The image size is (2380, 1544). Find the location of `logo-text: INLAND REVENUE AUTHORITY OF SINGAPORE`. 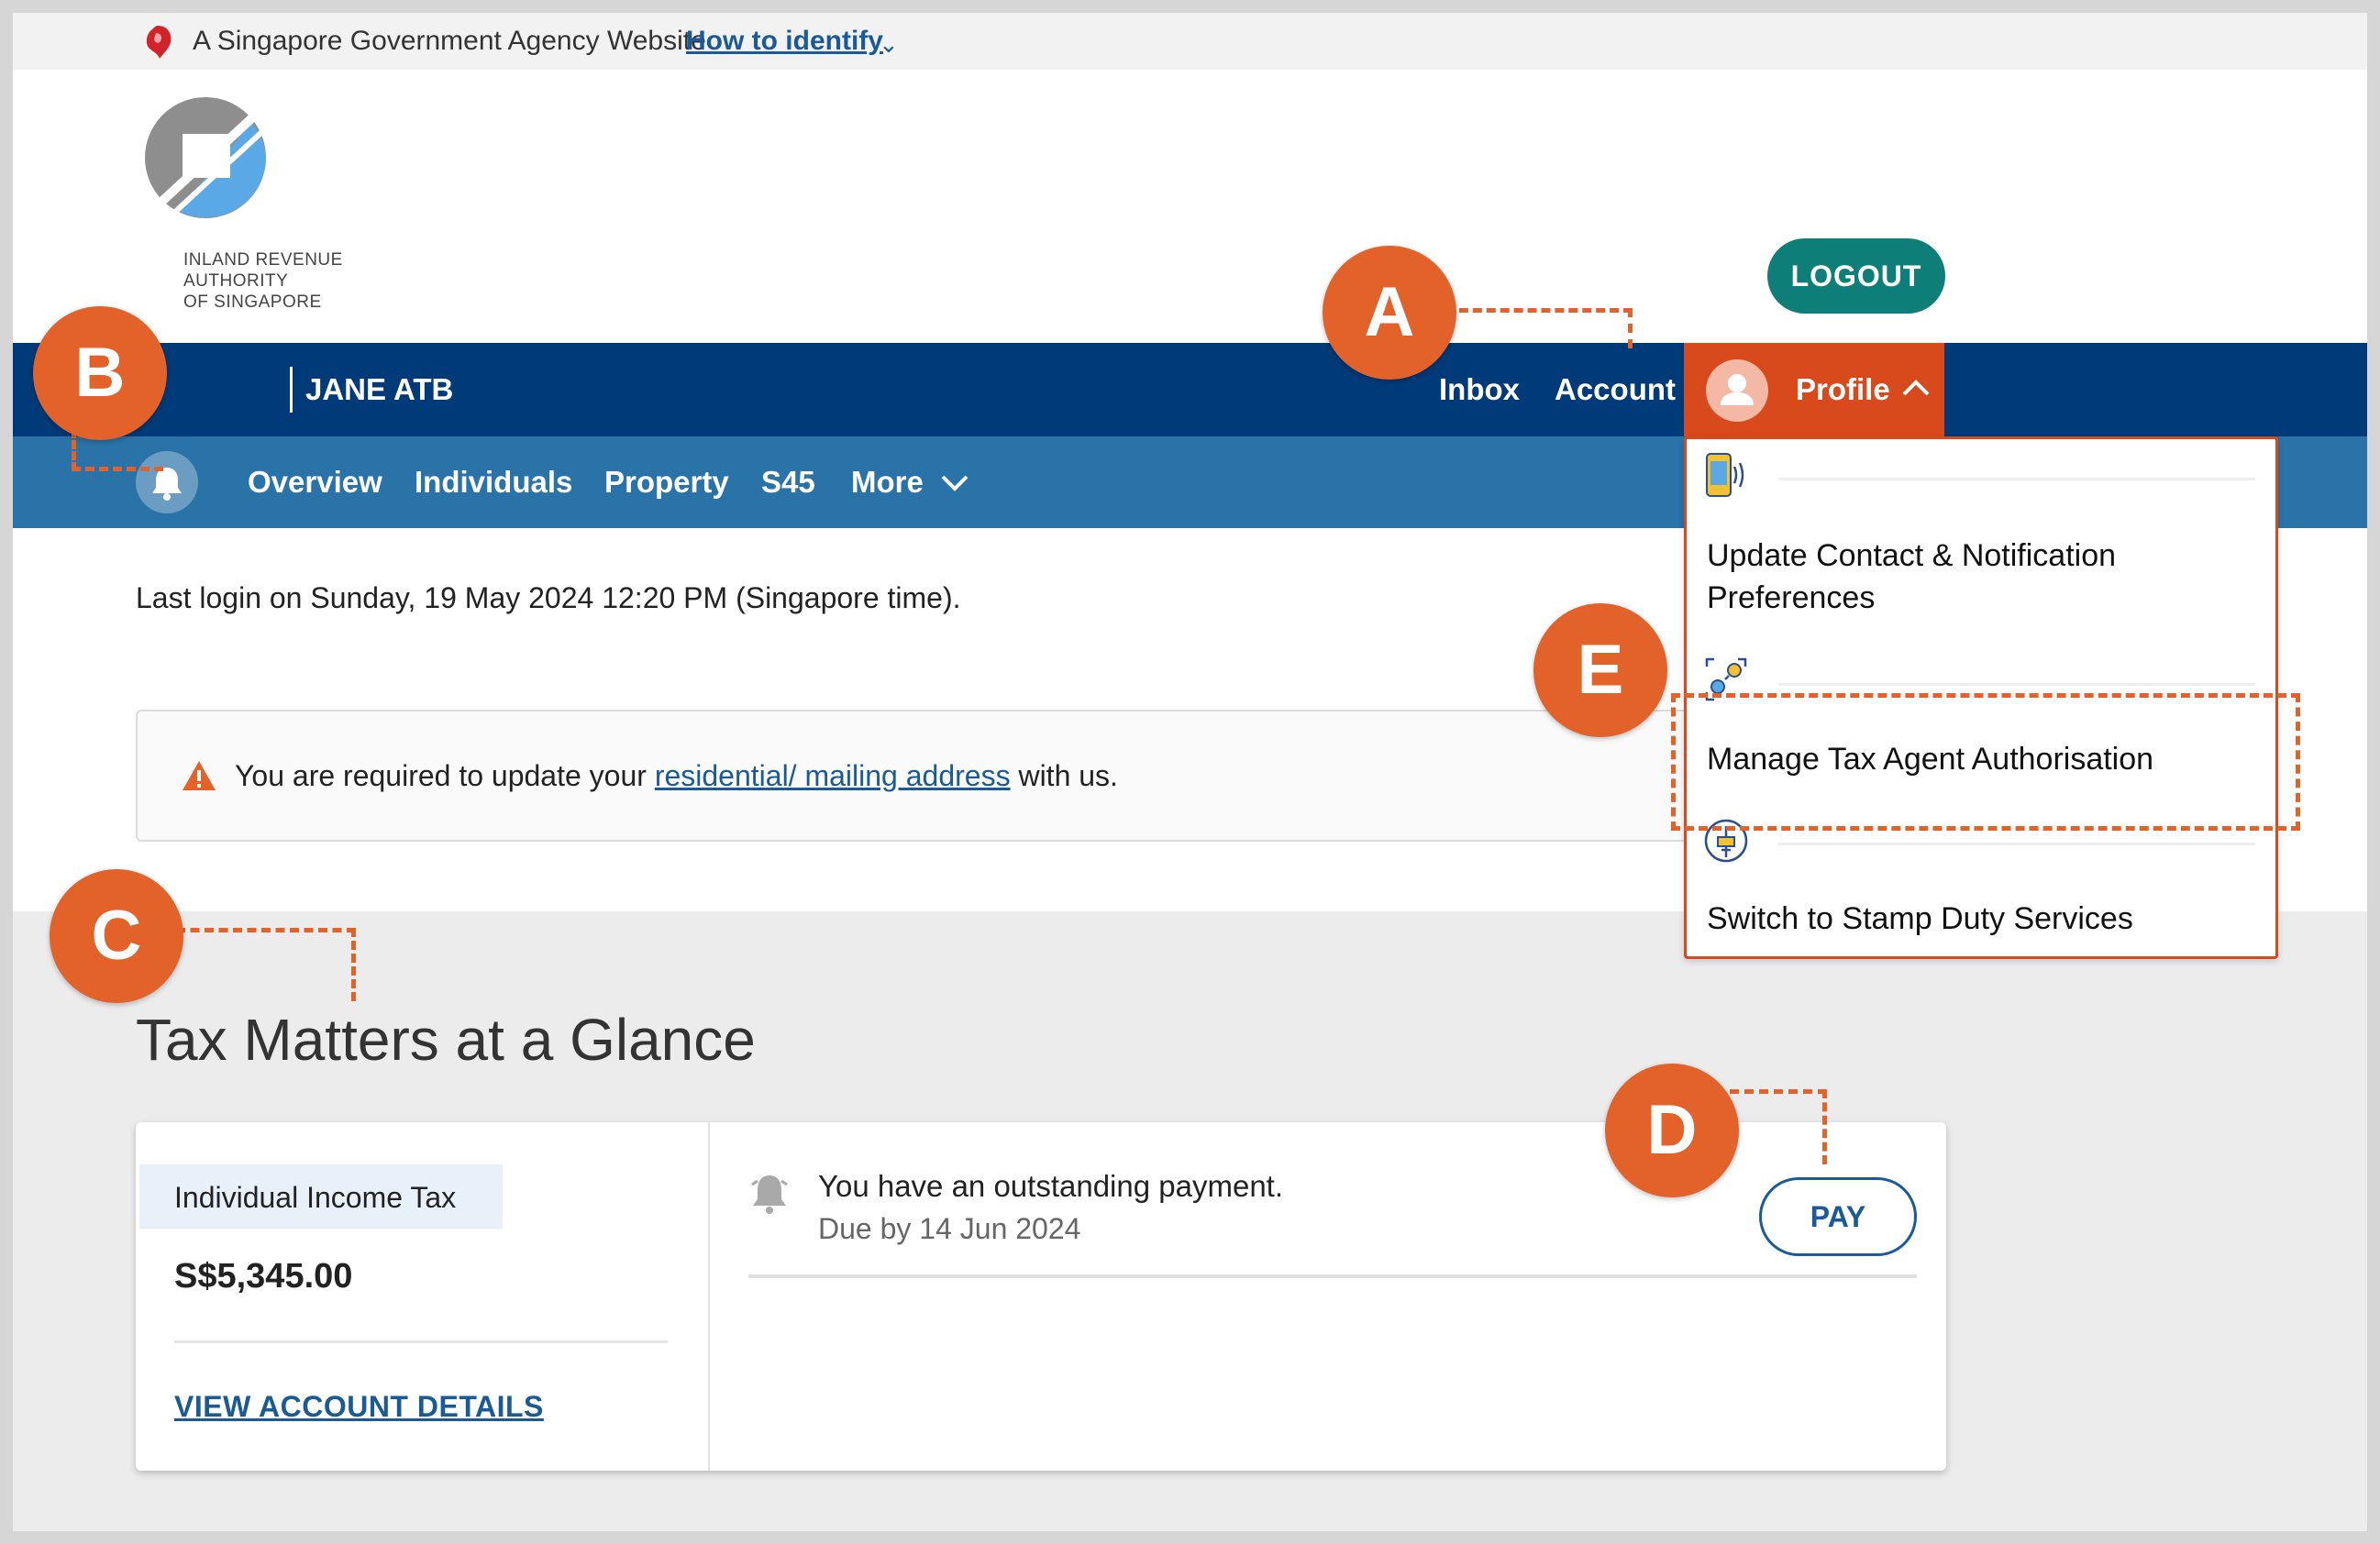

logo-text: INLAND REVENUE AUTHORITY OF SINGAPORE is located at coordinates (263, 281).